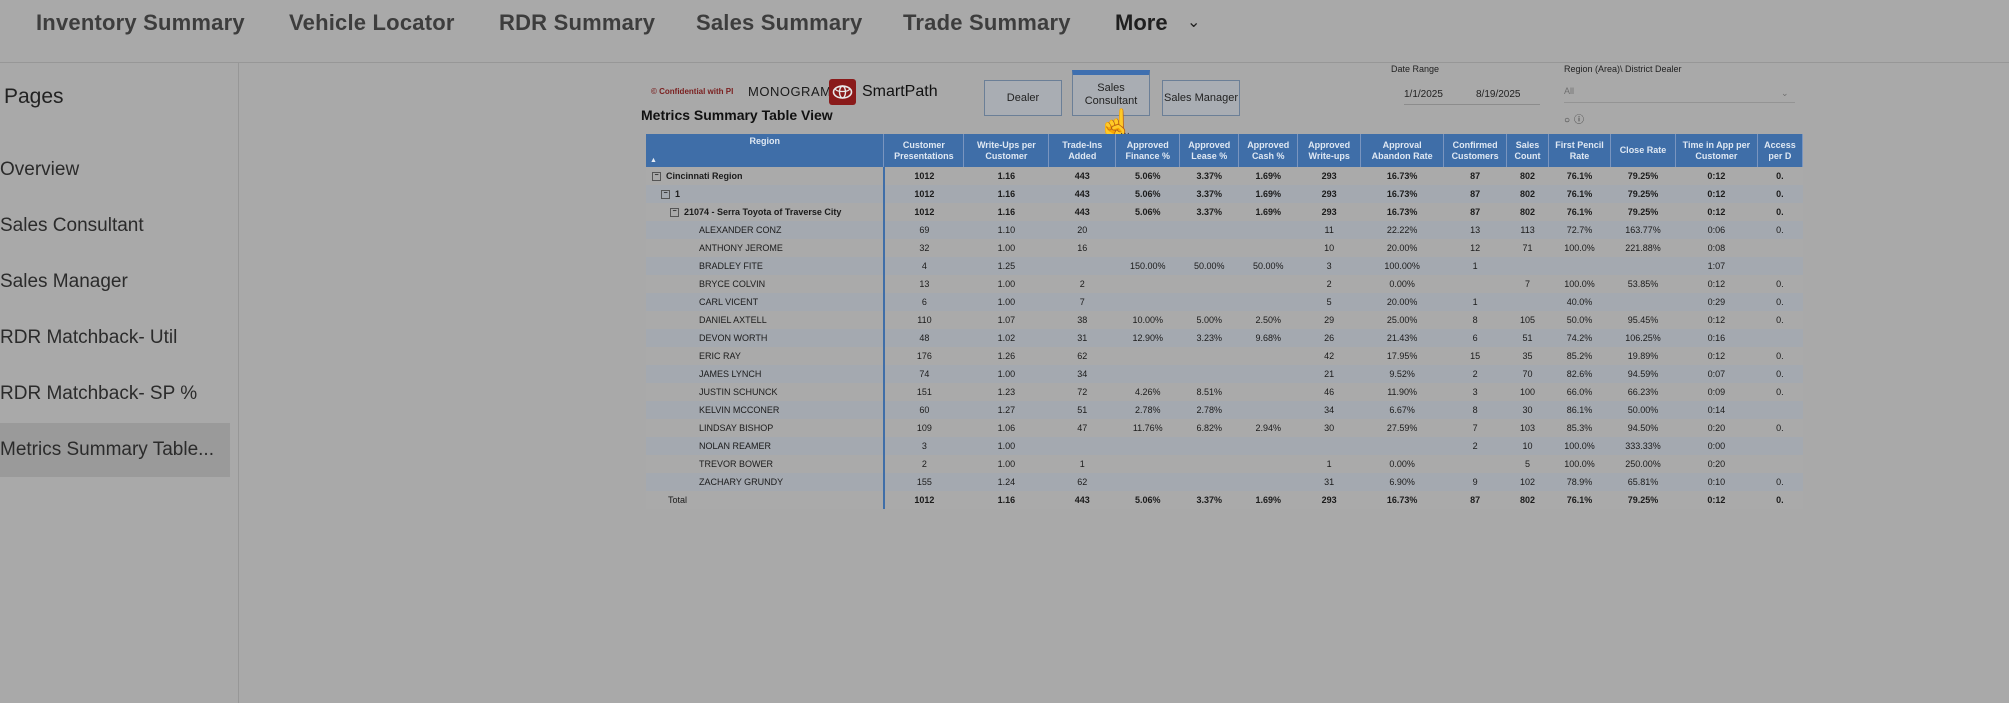 The image size is (2009, 703). I want to click on column-header: Access per D, so click(1780, 150).